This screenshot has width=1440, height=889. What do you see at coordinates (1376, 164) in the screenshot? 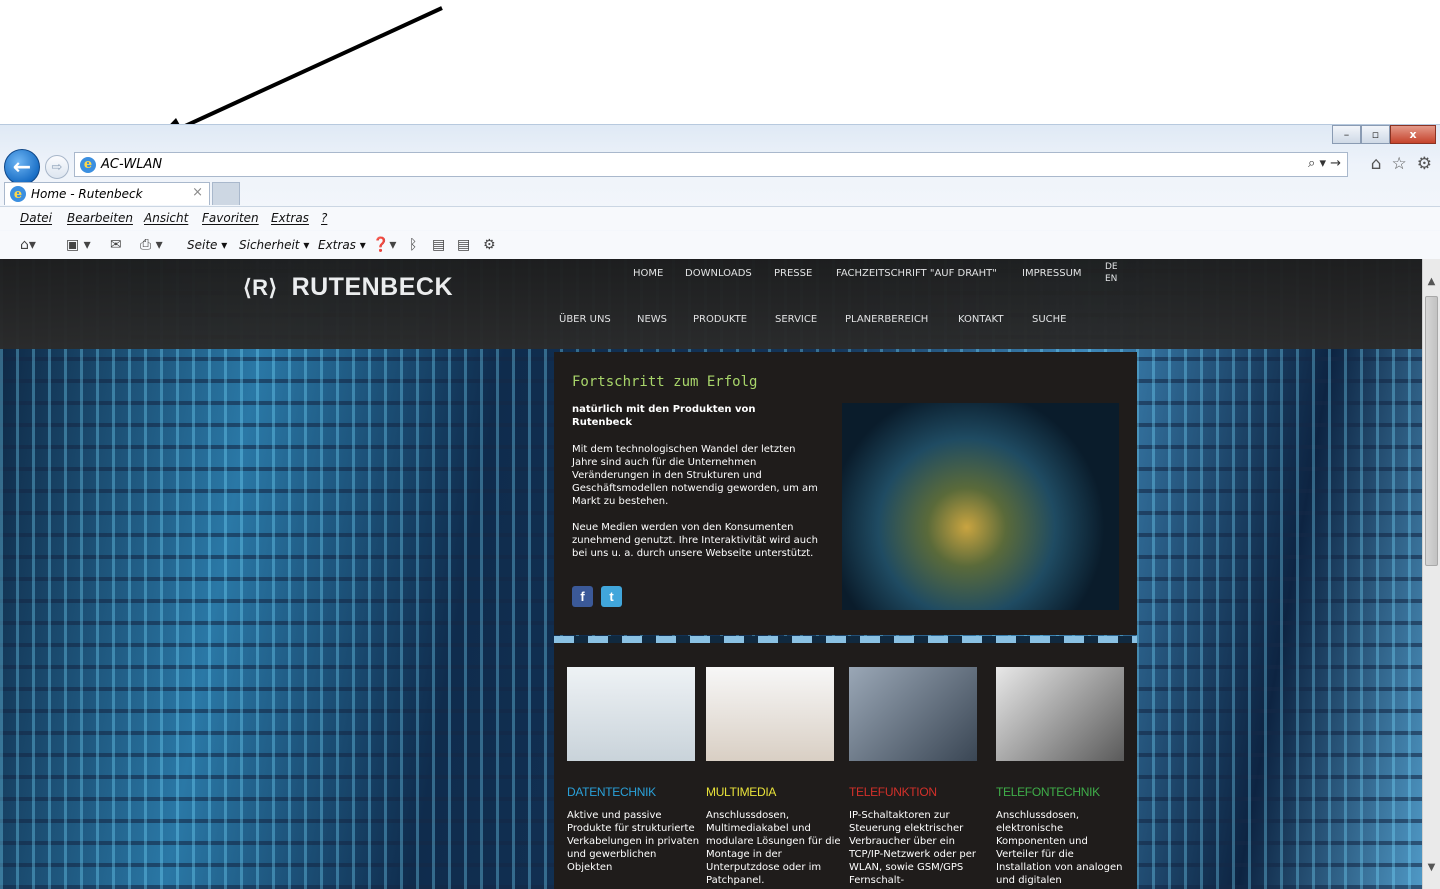
I see `home-icon: ⌂` at bounding box center [1376, 164].